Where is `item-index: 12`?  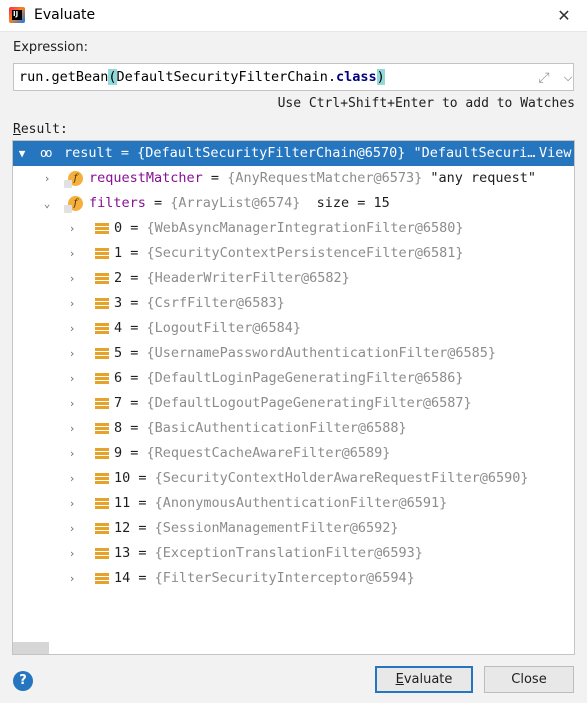 item-index: 12 is located at coordinates (122, 528).